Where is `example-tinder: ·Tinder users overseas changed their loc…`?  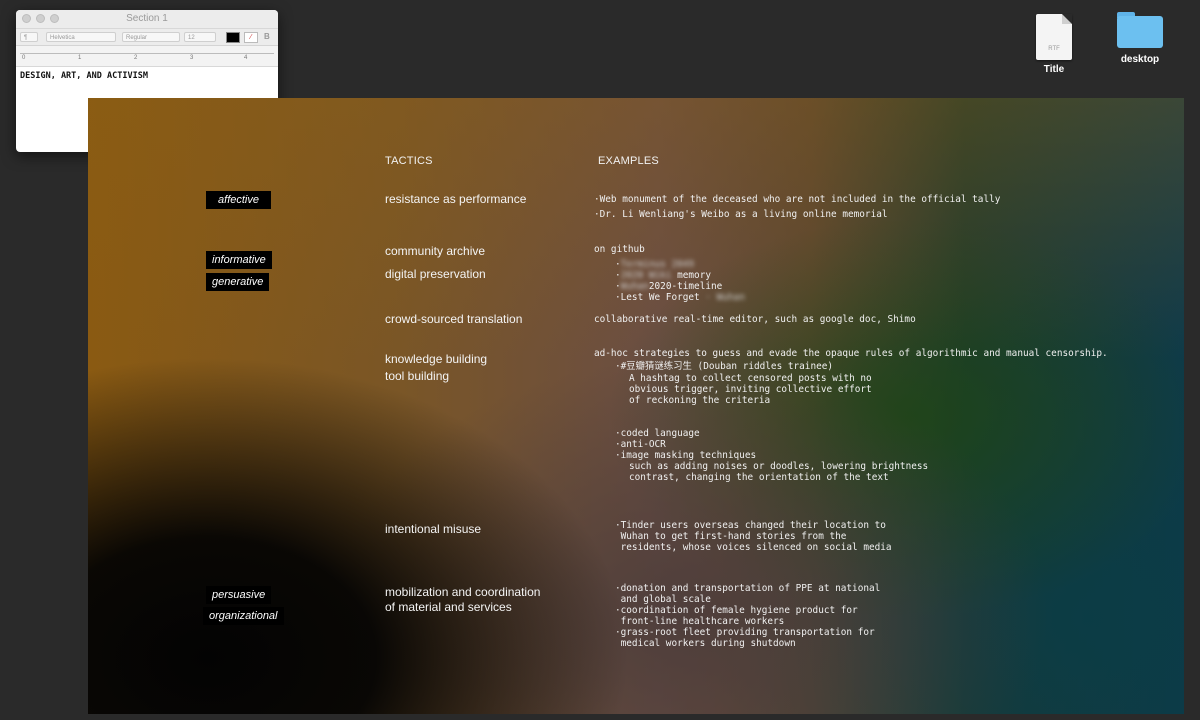
example-tinder: ·Tinder users overseas changed their loc… is located at coordinates (753, 536).